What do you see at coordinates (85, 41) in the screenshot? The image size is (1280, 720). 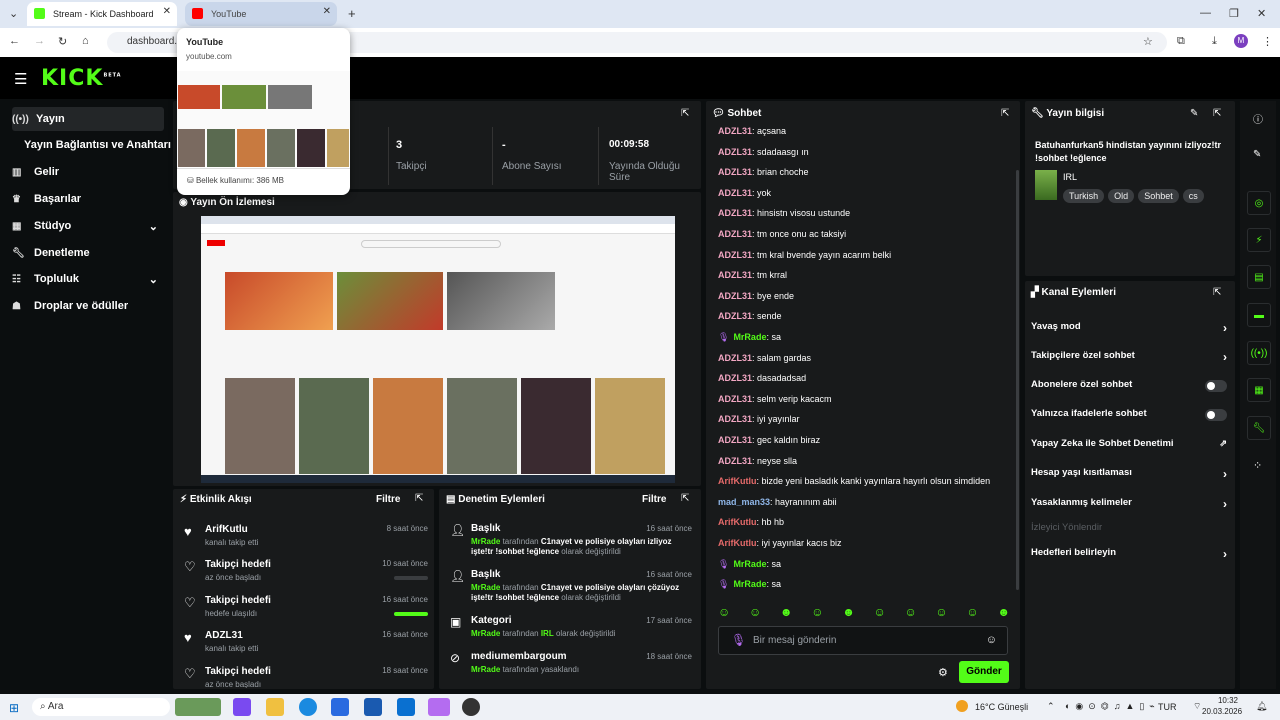 I see `home-icon: ⌂` at bounding box center [85, 41].